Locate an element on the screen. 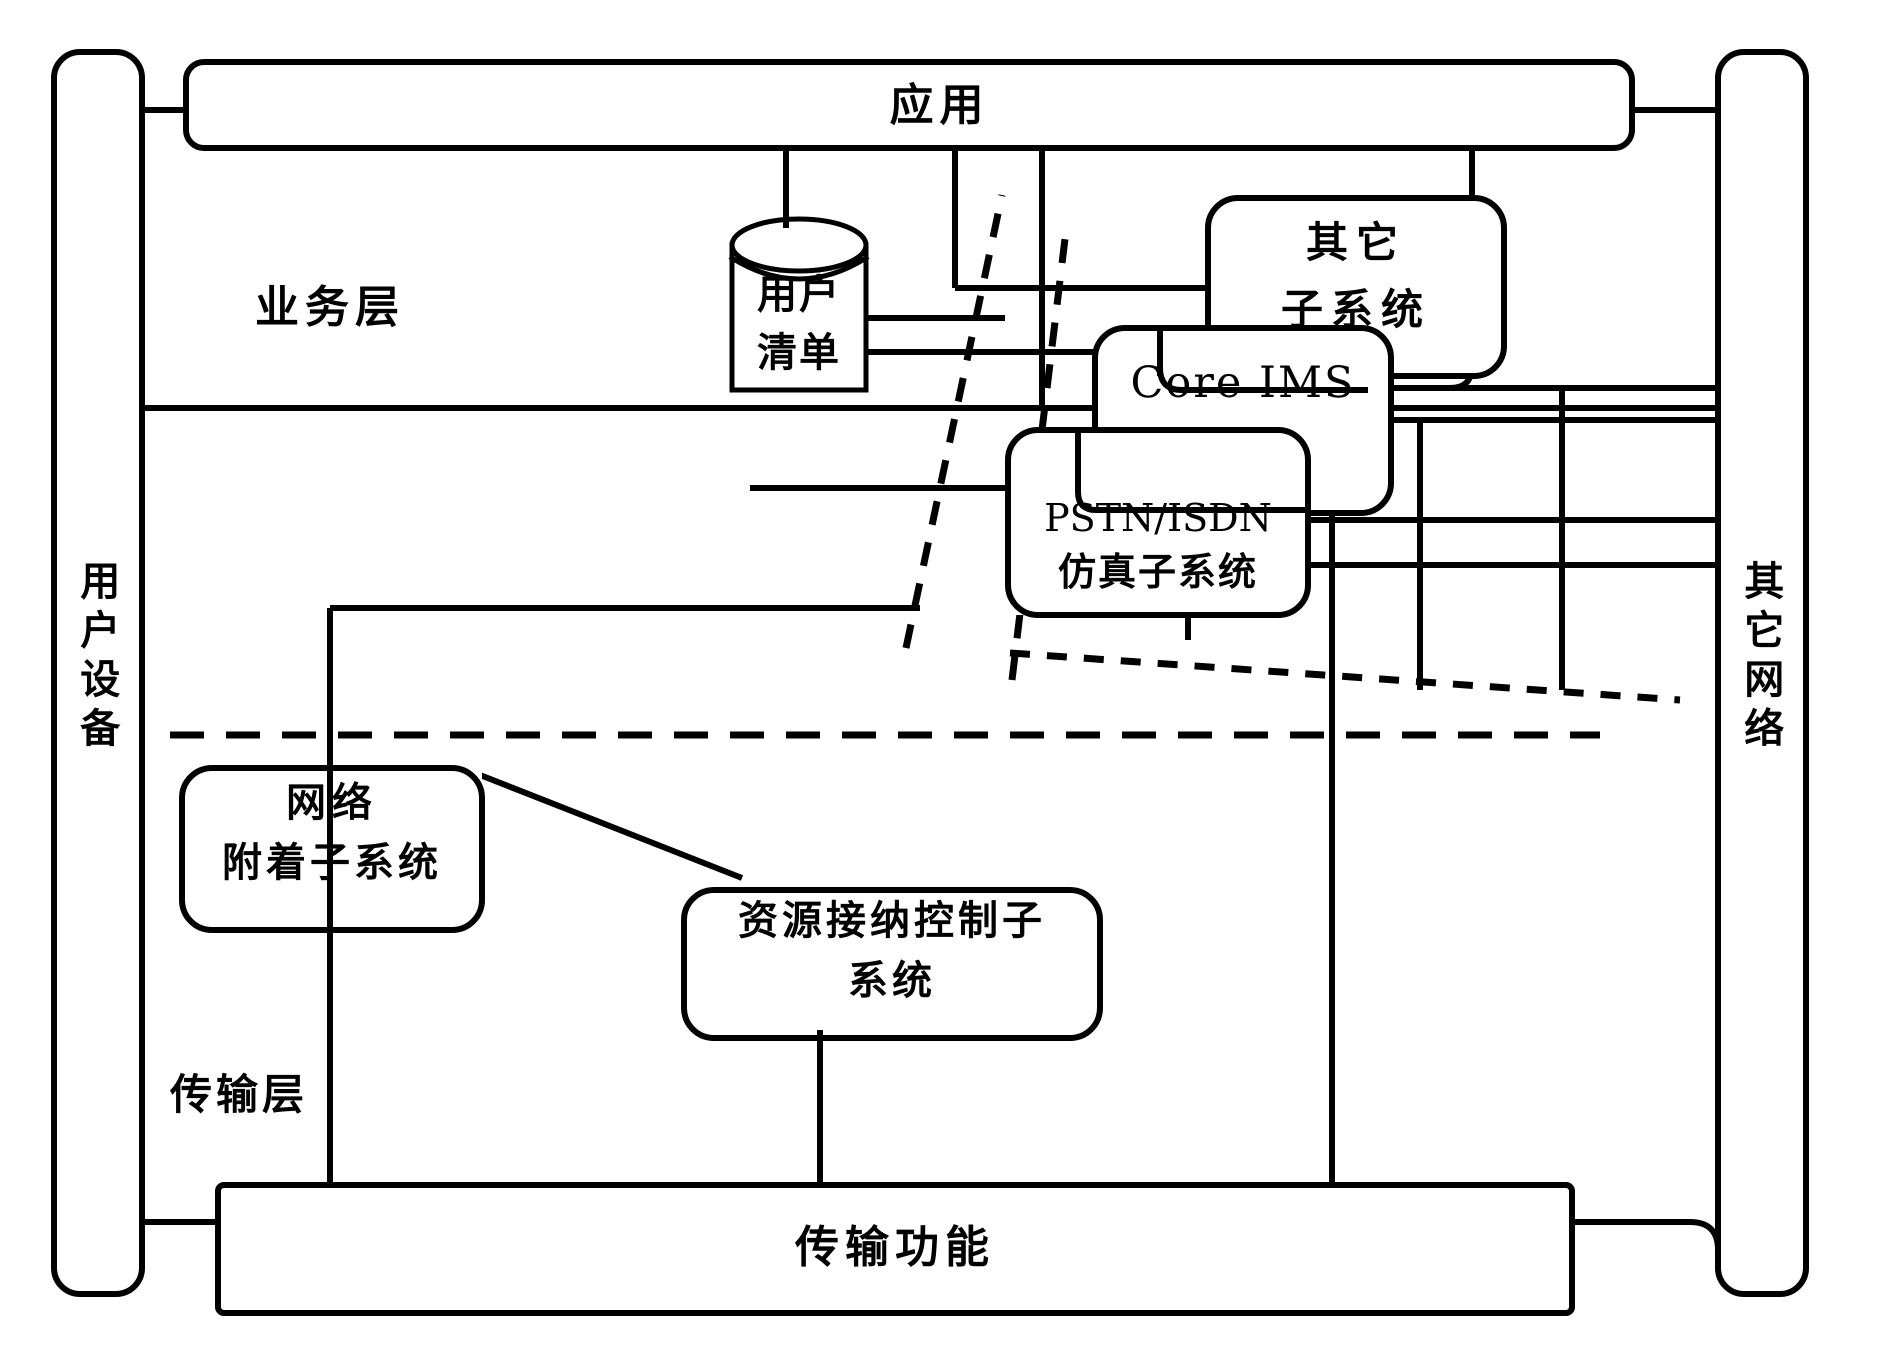 Image resolution: width=1879 pixels, height=1359 pixels. transport-layer-label: 传输层 is located at coordinates (239, 1094).